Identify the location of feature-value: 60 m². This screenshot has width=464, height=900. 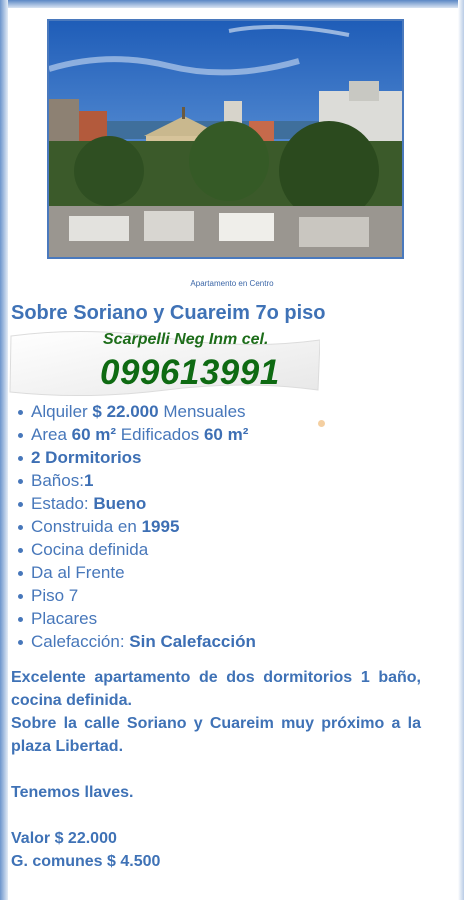
(94, 434).